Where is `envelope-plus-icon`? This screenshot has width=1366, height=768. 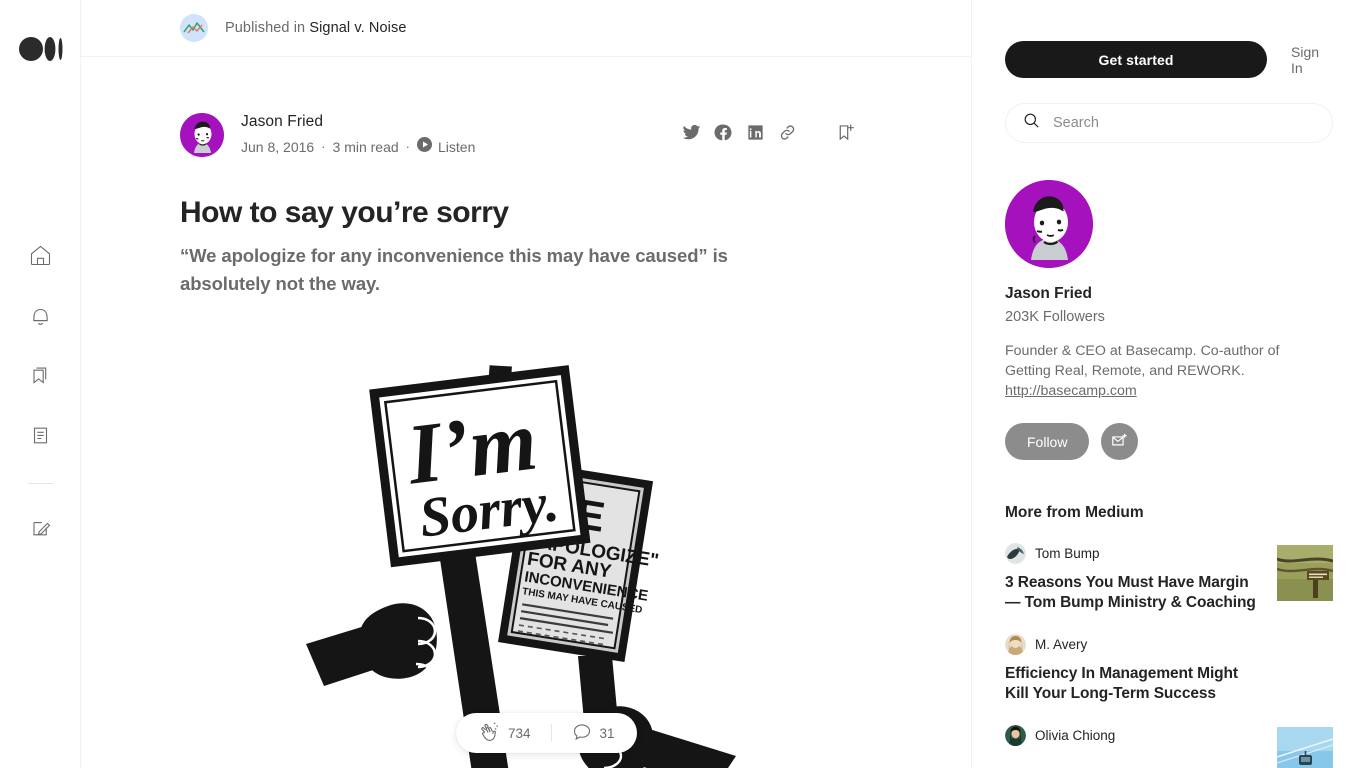
envelope-plus-icon is located at coordinates (1119, 442).